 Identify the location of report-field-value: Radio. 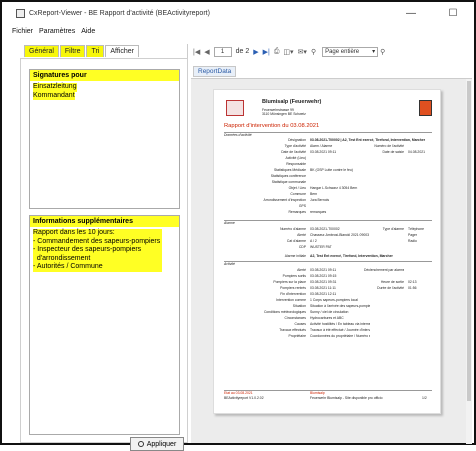
(412, 241).